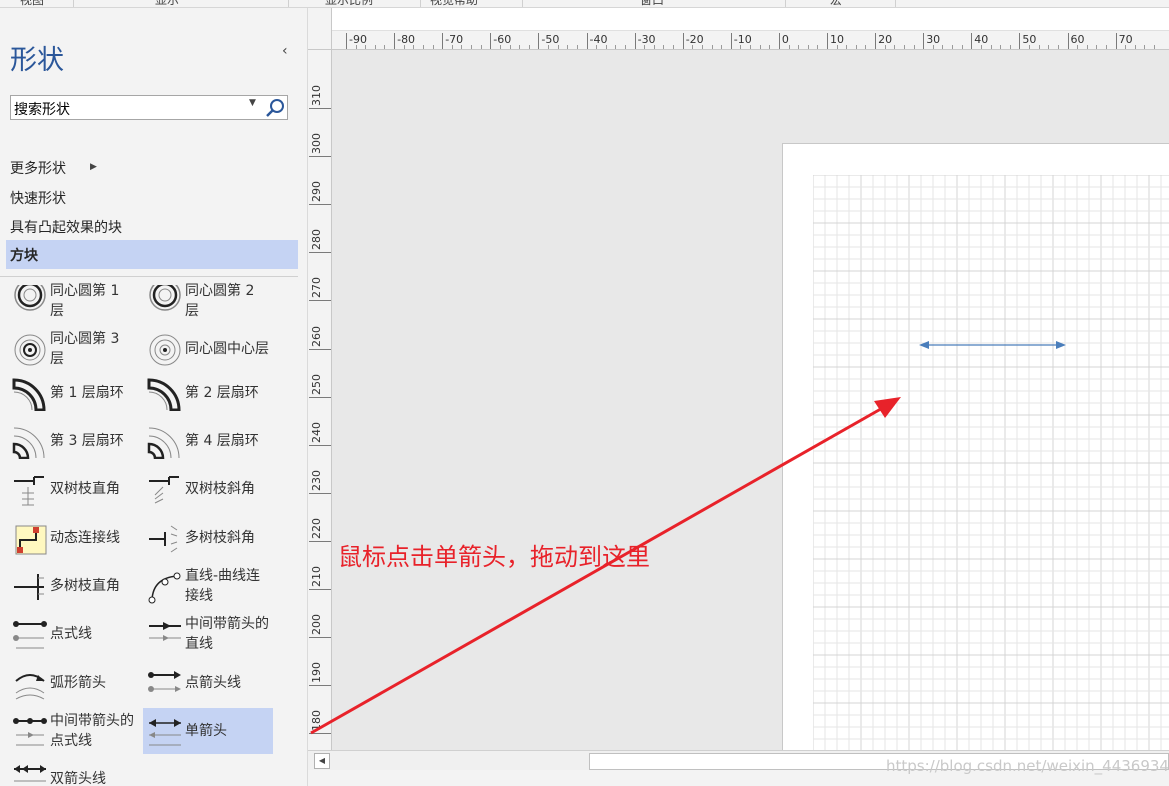 The image size is (1169, 786). What do you see at coordinates (92, 731) in the screenshot?
I see `shape-label: 中间带箭头的点式线` at bounding box center [92, 731].